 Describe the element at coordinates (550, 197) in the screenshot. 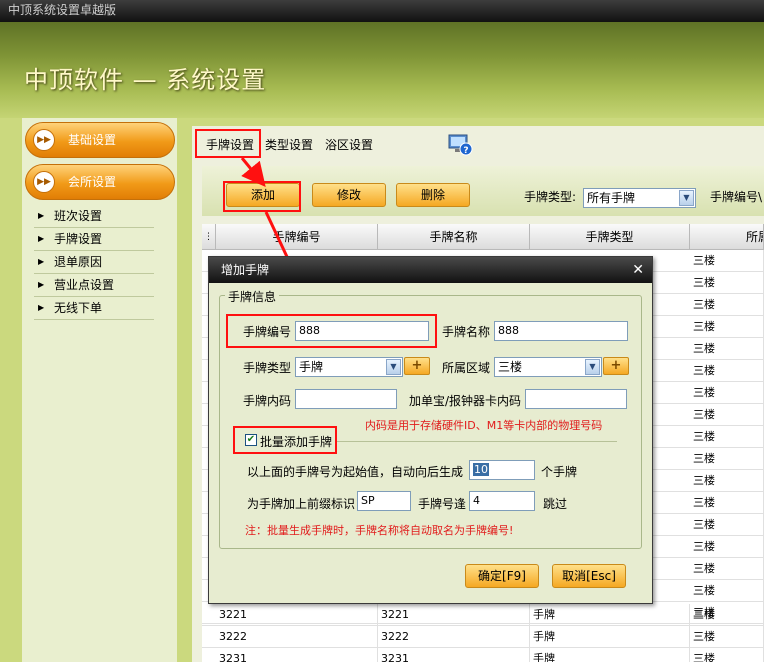

I see `type-filter-label: 手牌类型:` at that location.